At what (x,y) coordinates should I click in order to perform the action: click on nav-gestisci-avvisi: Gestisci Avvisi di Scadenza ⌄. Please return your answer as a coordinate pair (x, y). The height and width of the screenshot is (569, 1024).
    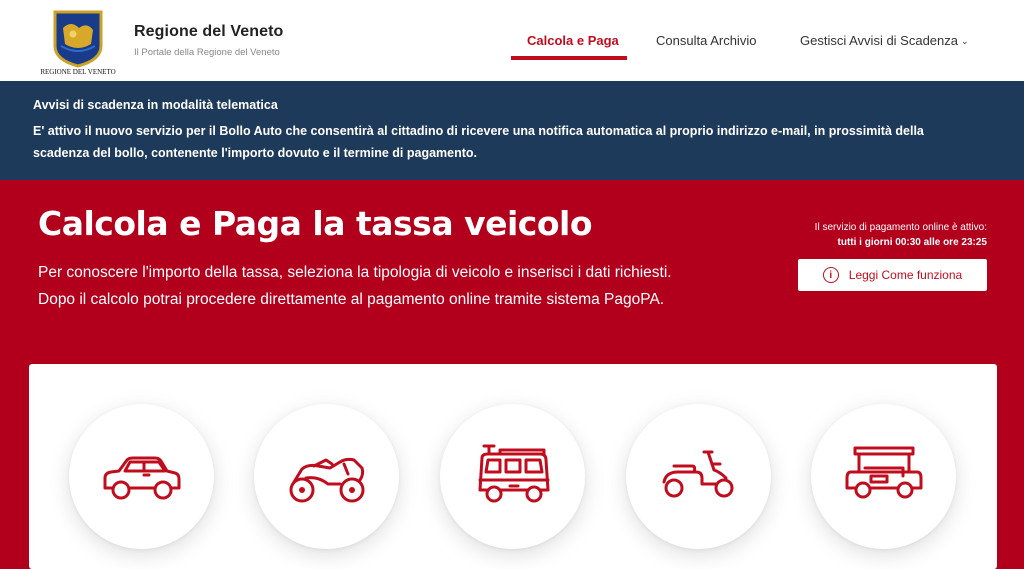
    Looking at the image, I should click on (884, 40).